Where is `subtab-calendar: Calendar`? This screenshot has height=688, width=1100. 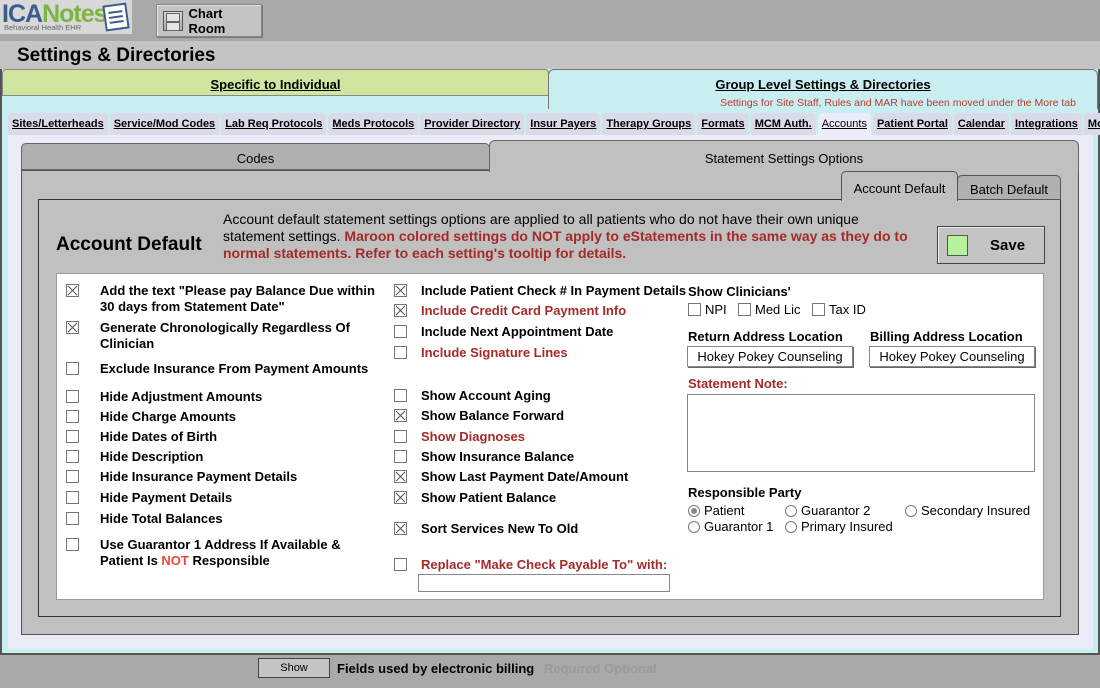 subtab-calendar: Calendar is located at coordinates (981, 124).